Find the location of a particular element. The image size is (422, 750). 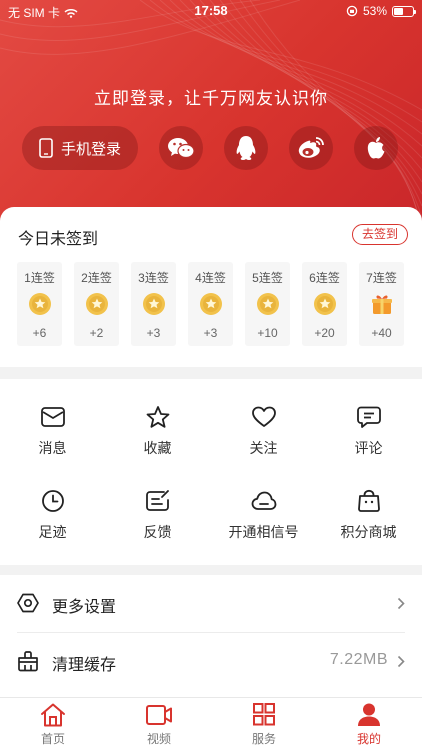

signin-day-2: 2连签 +2 is located at coordinates (96, 304).